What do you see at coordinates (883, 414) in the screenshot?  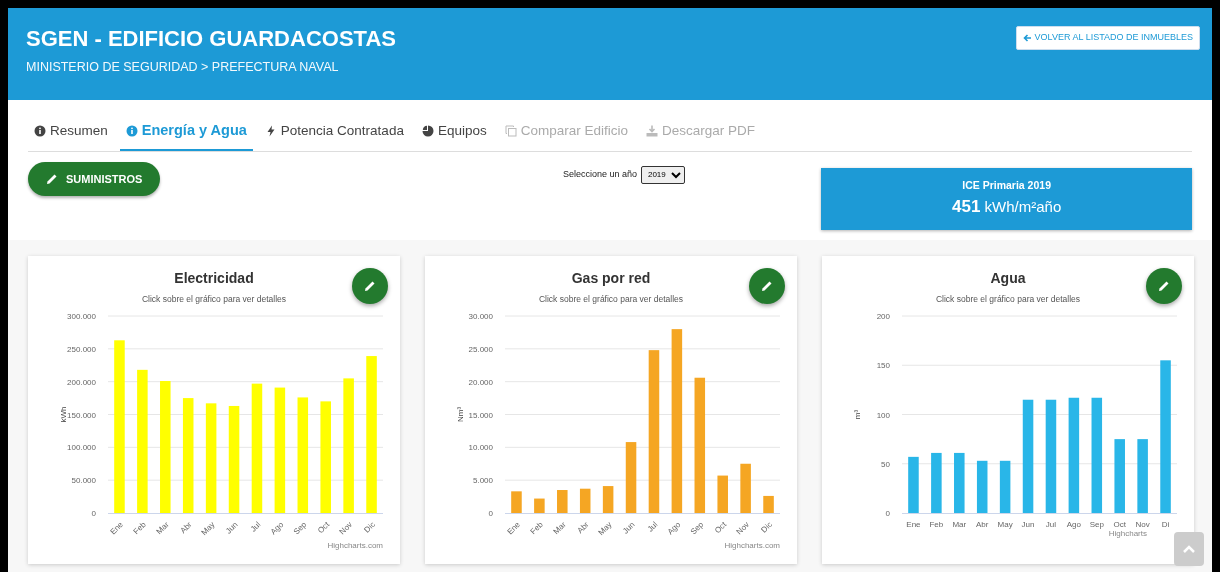 I see `axis-tick-label: 100` at bounding box center [883, 414].